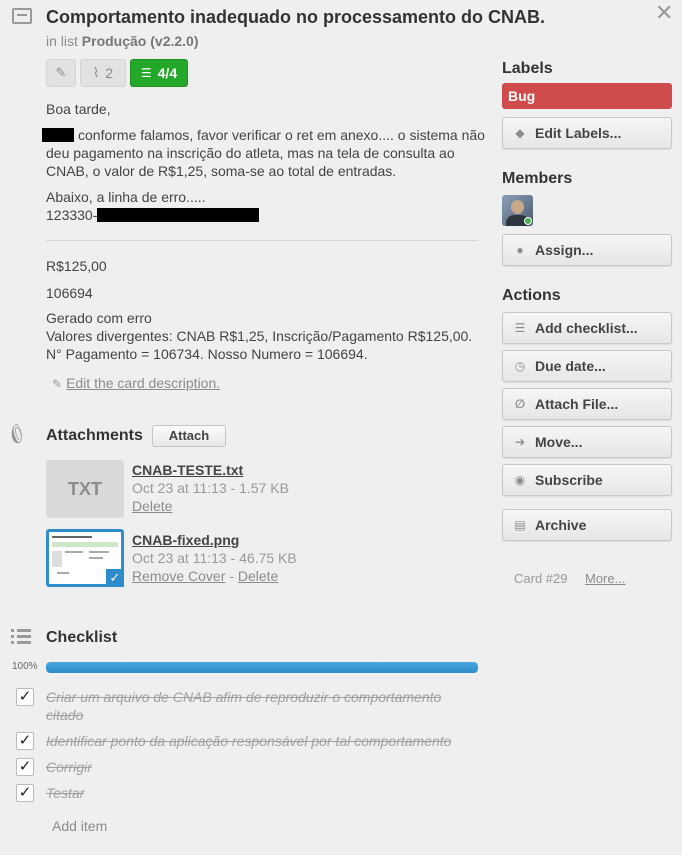 The height and width of the screenshot is (855, 682). Describe the element at coordinates (69, 293) in the screenshot. I see `desc-number: 106694` at that location.